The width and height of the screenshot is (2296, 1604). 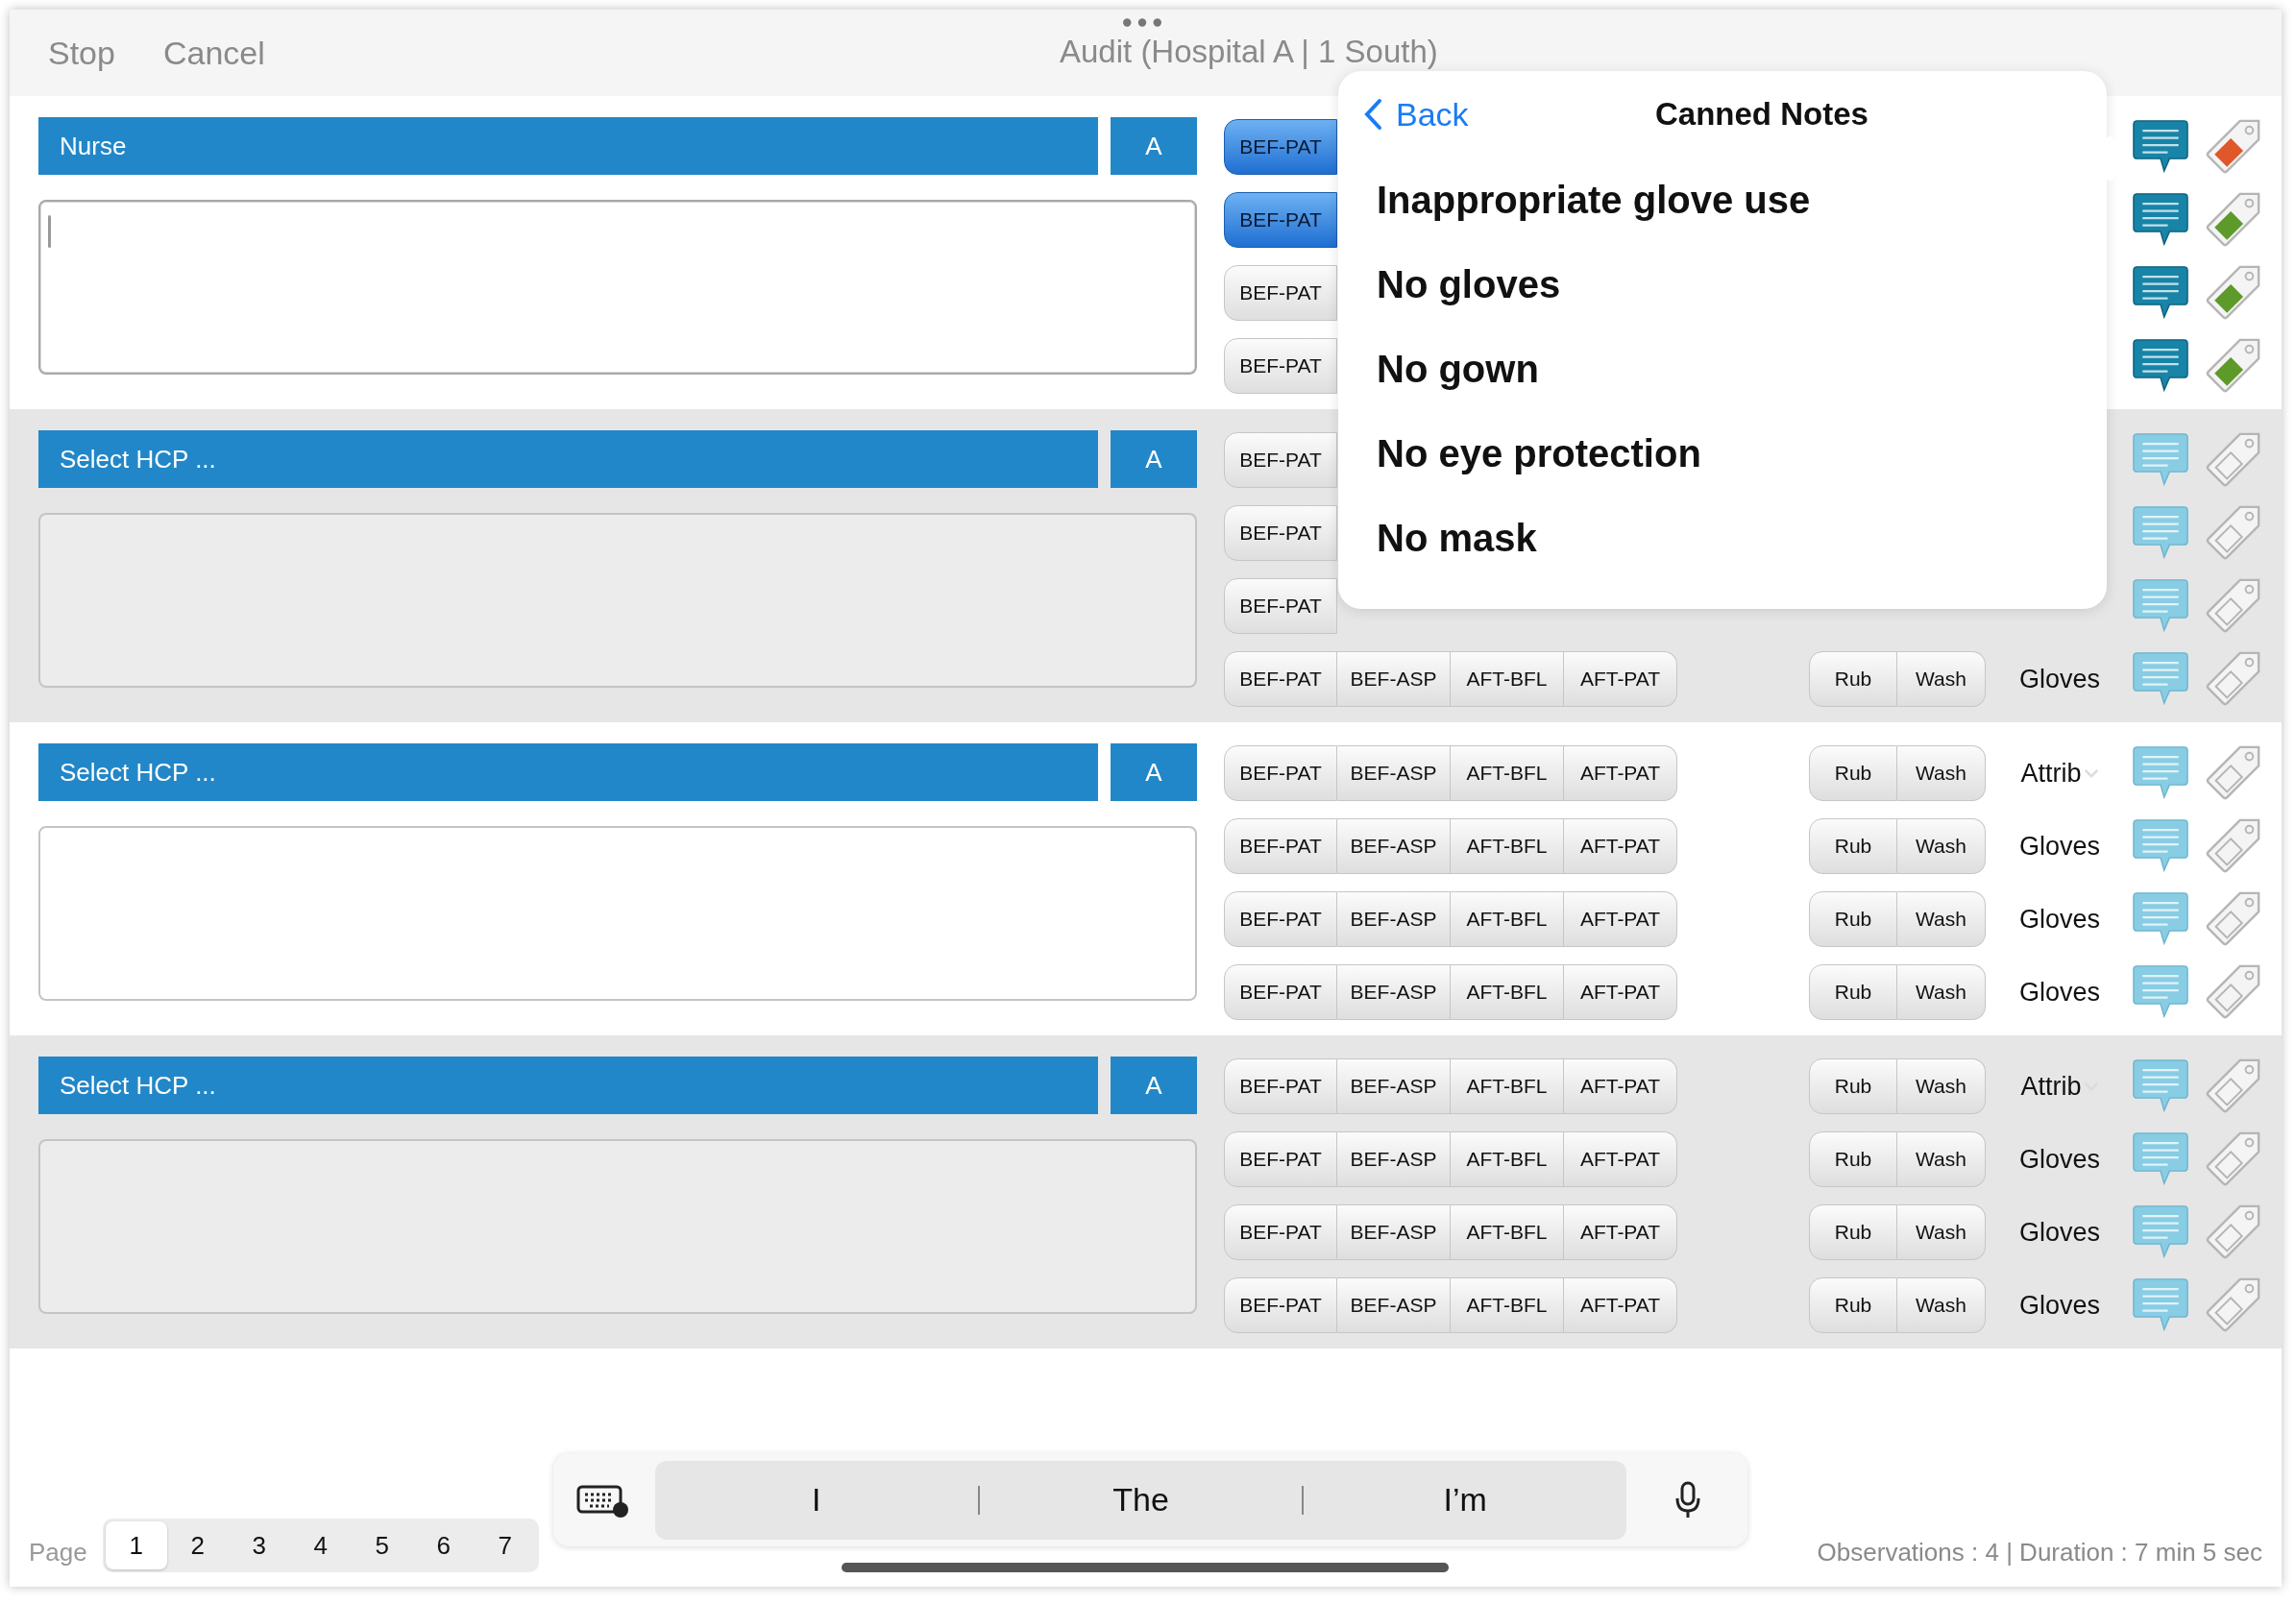 I want to click on canned-note-item: Inappropriate glove use, so click(x=1594, y=200).